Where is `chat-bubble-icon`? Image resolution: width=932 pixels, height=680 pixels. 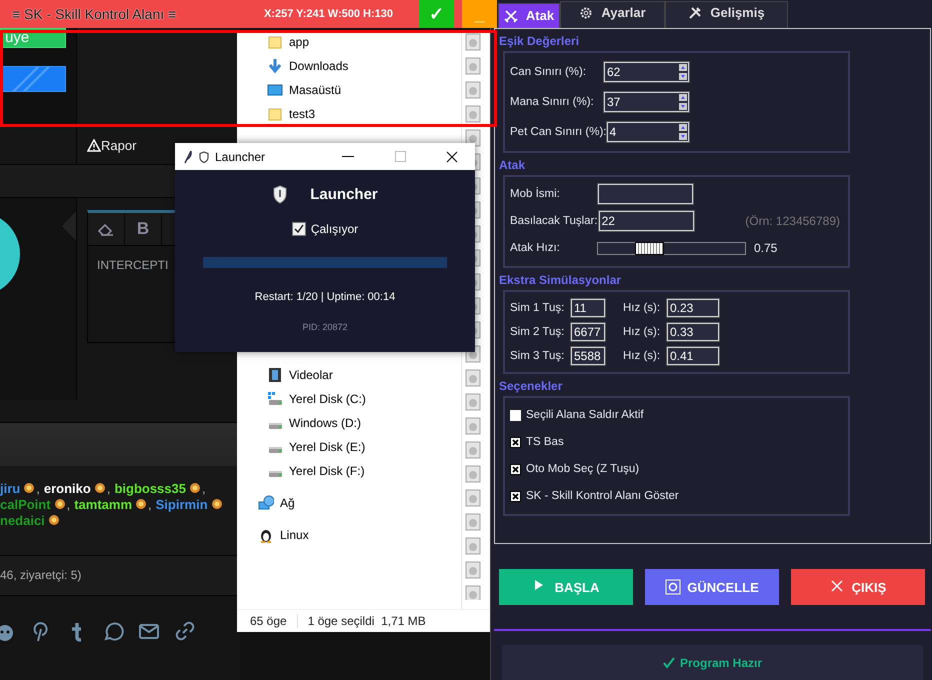
chat-bubble-icon is located at coordinates (113, 631).